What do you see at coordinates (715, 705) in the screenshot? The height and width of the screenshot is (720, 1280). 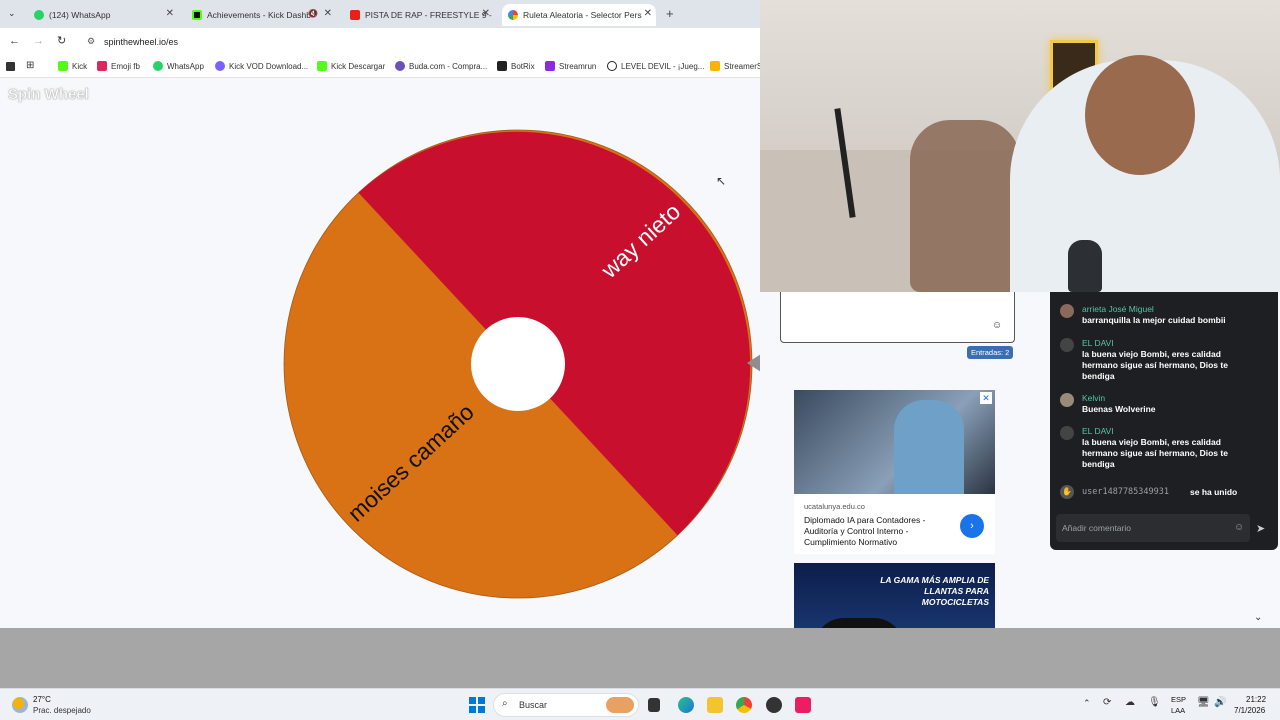 I see `file-explorer-icon` at bounding box center [715, 705].